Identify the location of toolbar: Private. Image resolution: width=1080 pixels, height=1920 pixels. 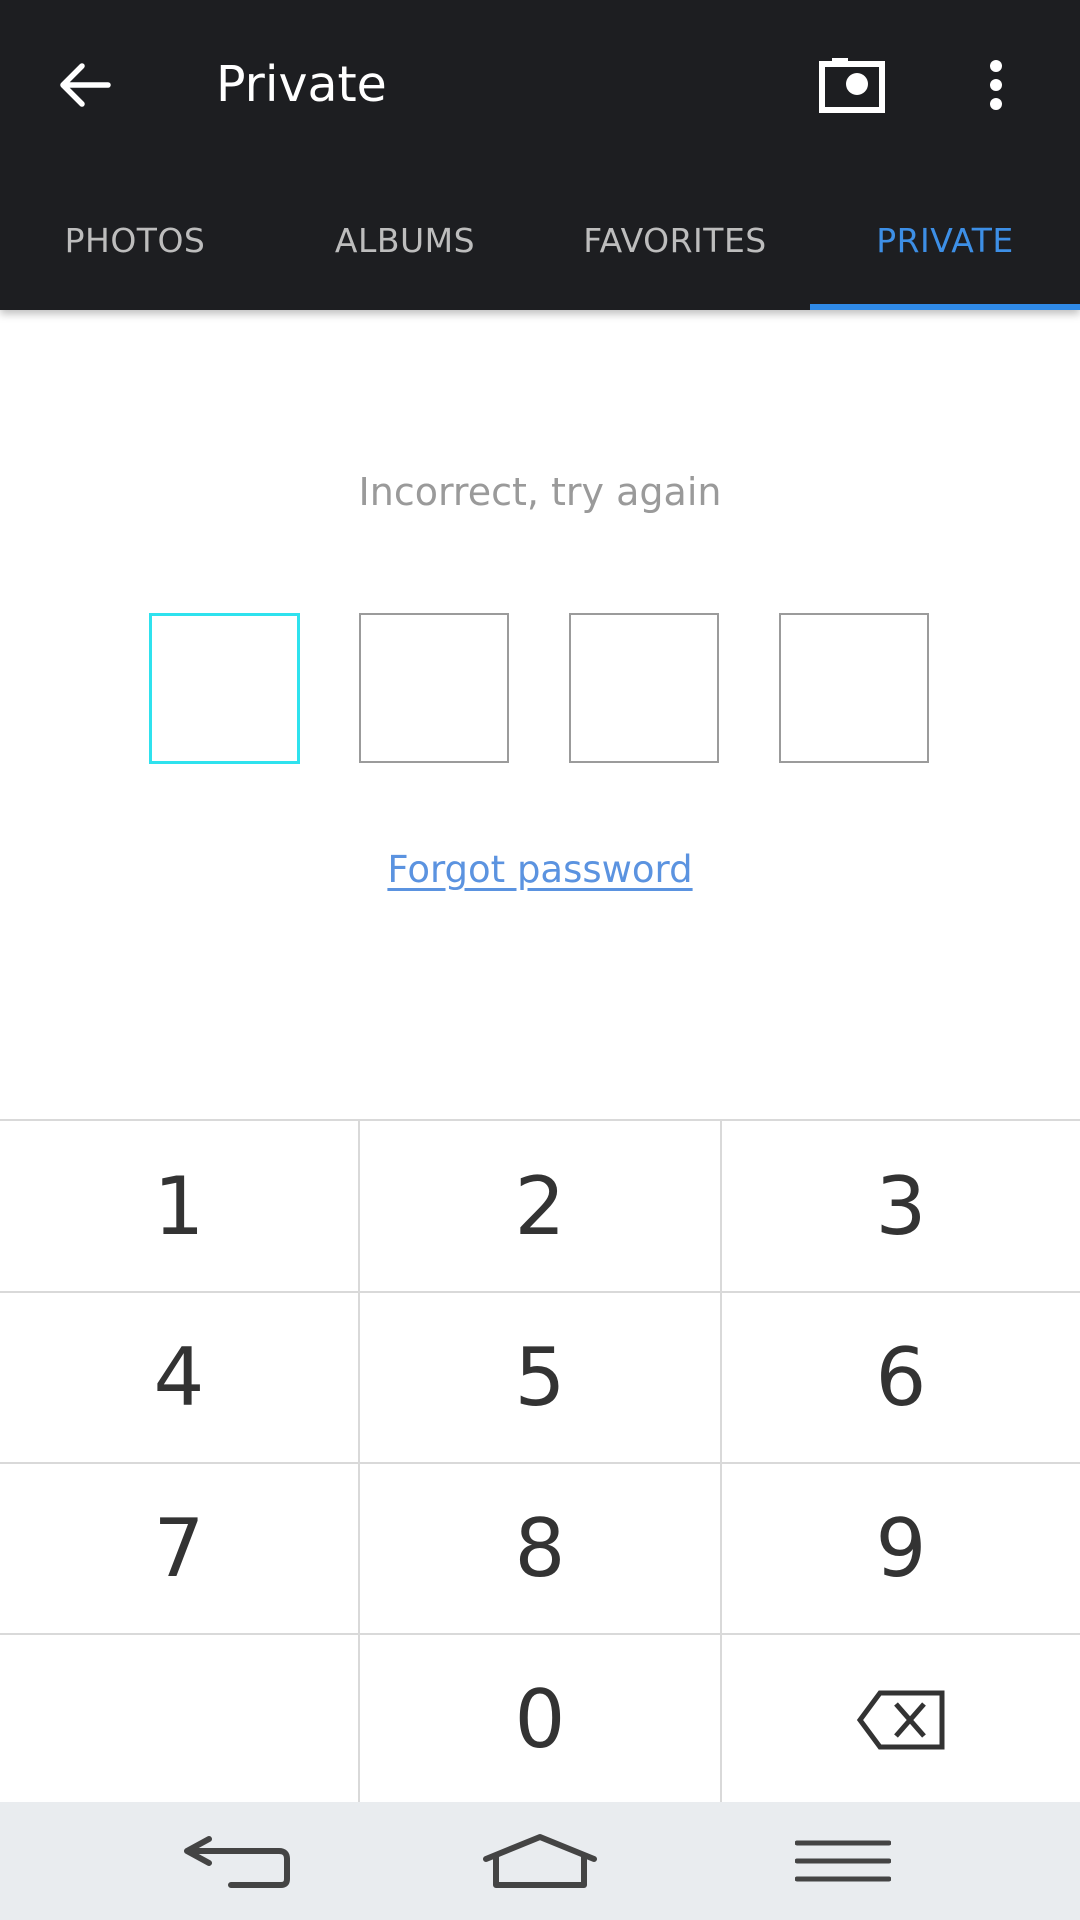
(540, 85).